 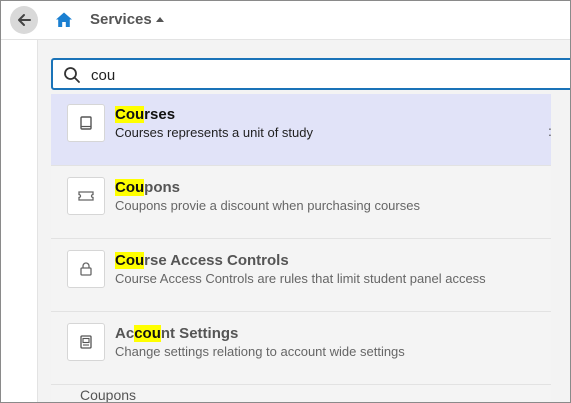 What do you see at coordinates (326, 75) in the screenshot?
I see `search-input` at bounding box center [326, 75].